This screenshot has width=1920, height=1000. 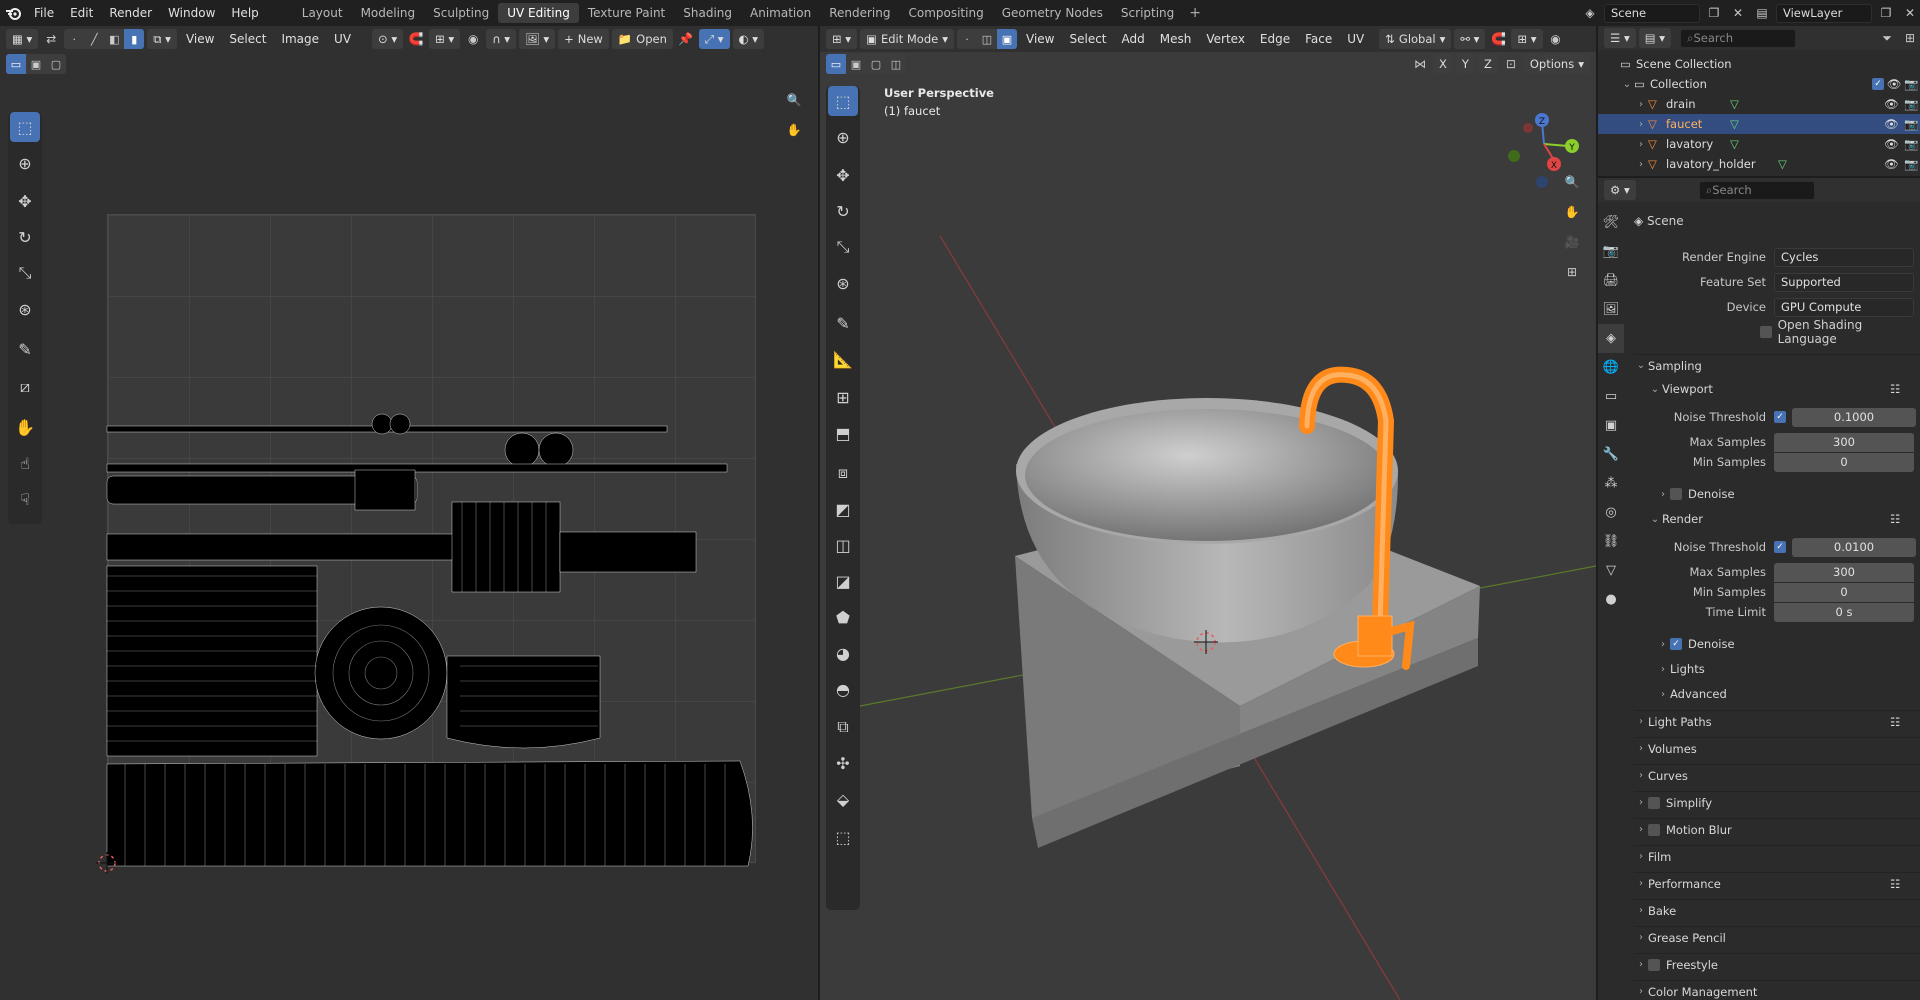 I want to click on vp-pan-icon: ✋, so click(x=1572, y=212).